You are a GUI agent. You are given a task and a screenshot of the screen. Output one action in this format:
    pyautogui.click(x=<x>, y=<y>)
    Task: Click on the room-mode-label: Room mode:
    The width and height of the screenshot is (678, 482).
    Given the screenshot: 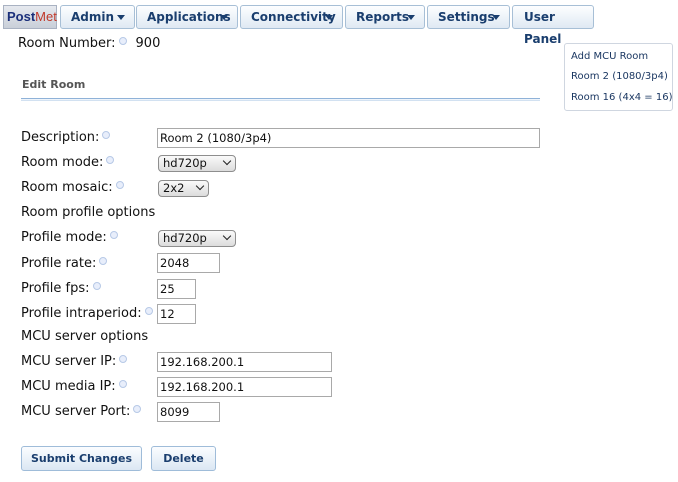 What is the action you would take?
    pyautogui.click(x=68, y=162)
    